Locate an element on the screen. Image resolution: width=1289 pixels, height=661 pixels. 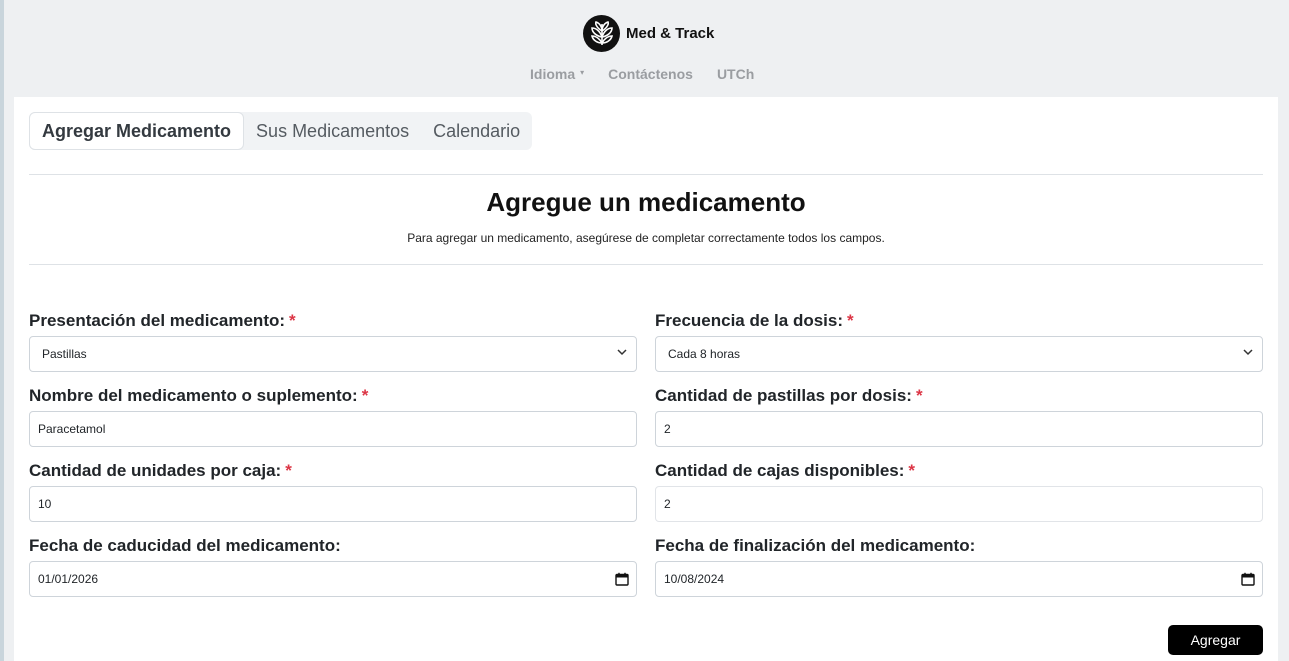
divider-bottom is located at coordinates (646, 264).